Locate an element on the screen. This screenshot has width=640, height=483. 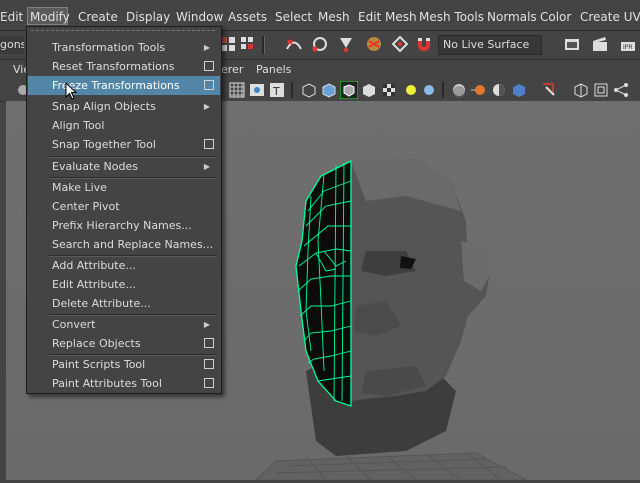
wireframe-half is located at coordinates (323, 283).